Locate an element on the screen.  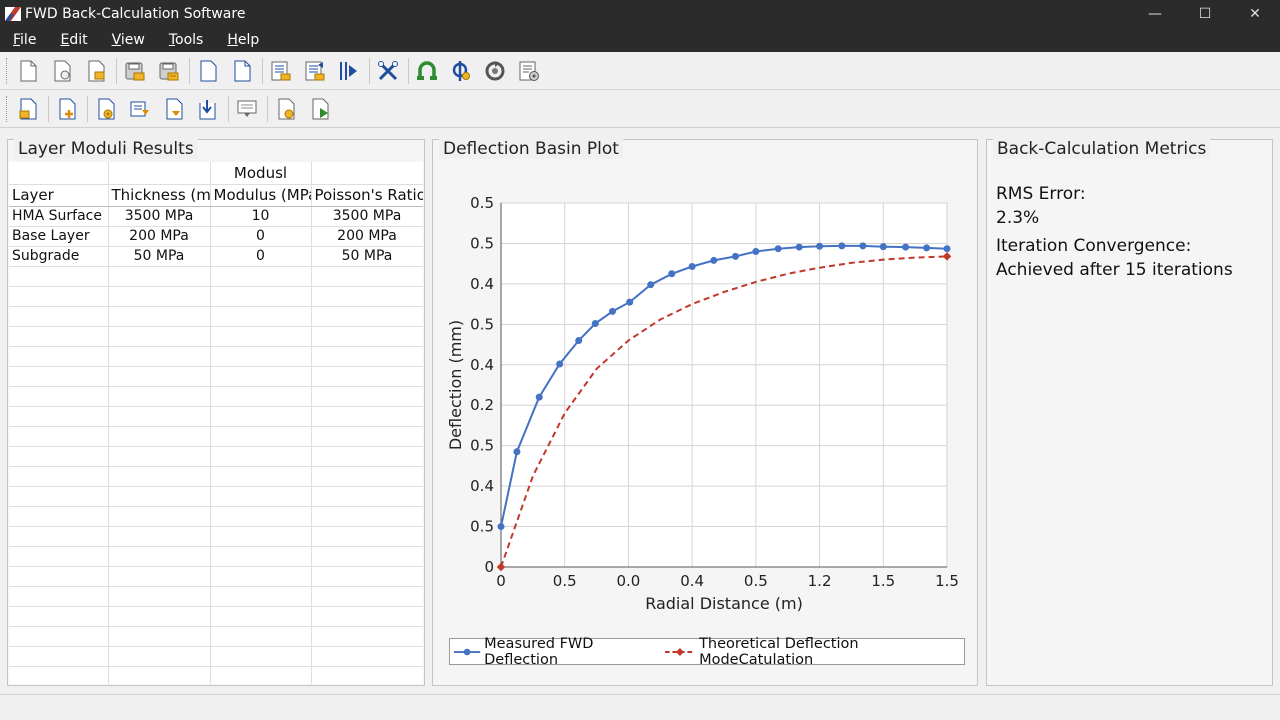
menu-edit: Edit is located at coordinates (73, 40).